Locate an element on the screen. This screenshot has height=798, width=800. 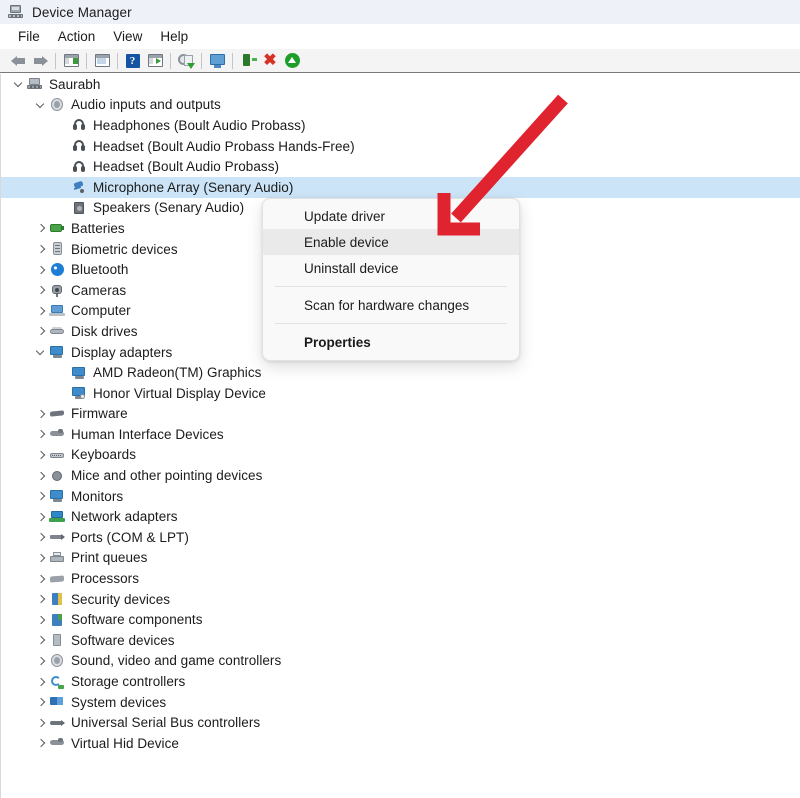
tree-item-label: Headset (Boult Audio Probass Hands-Free) is located at coordinates (224, 146).